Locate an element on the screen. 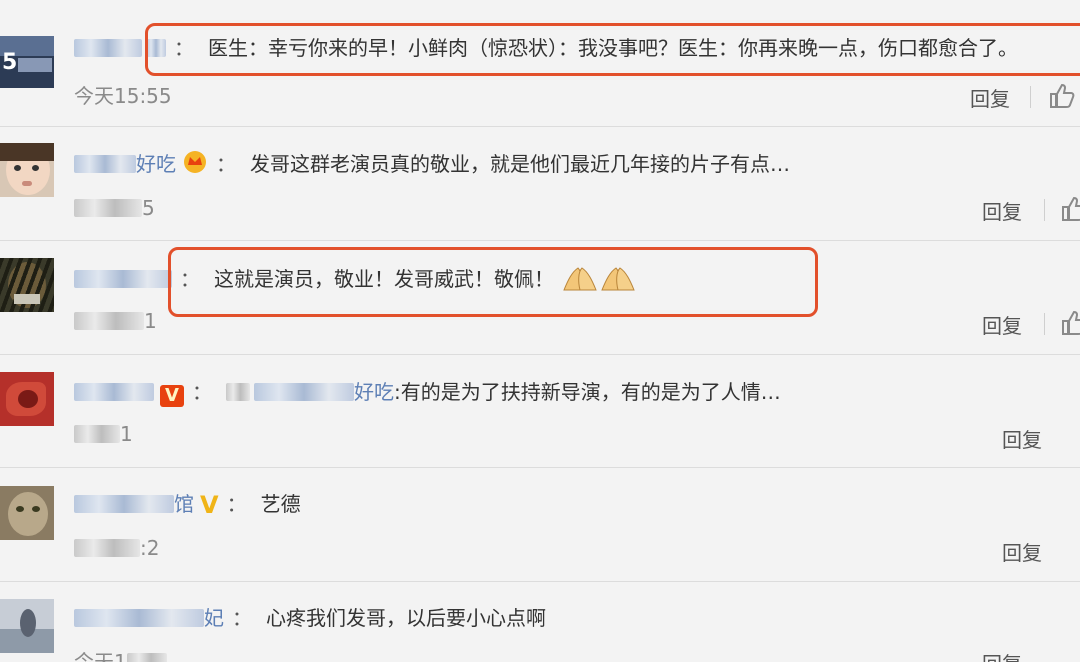 The image size is (1080, 662). username: 馆 is located at coordinates (134, 504).